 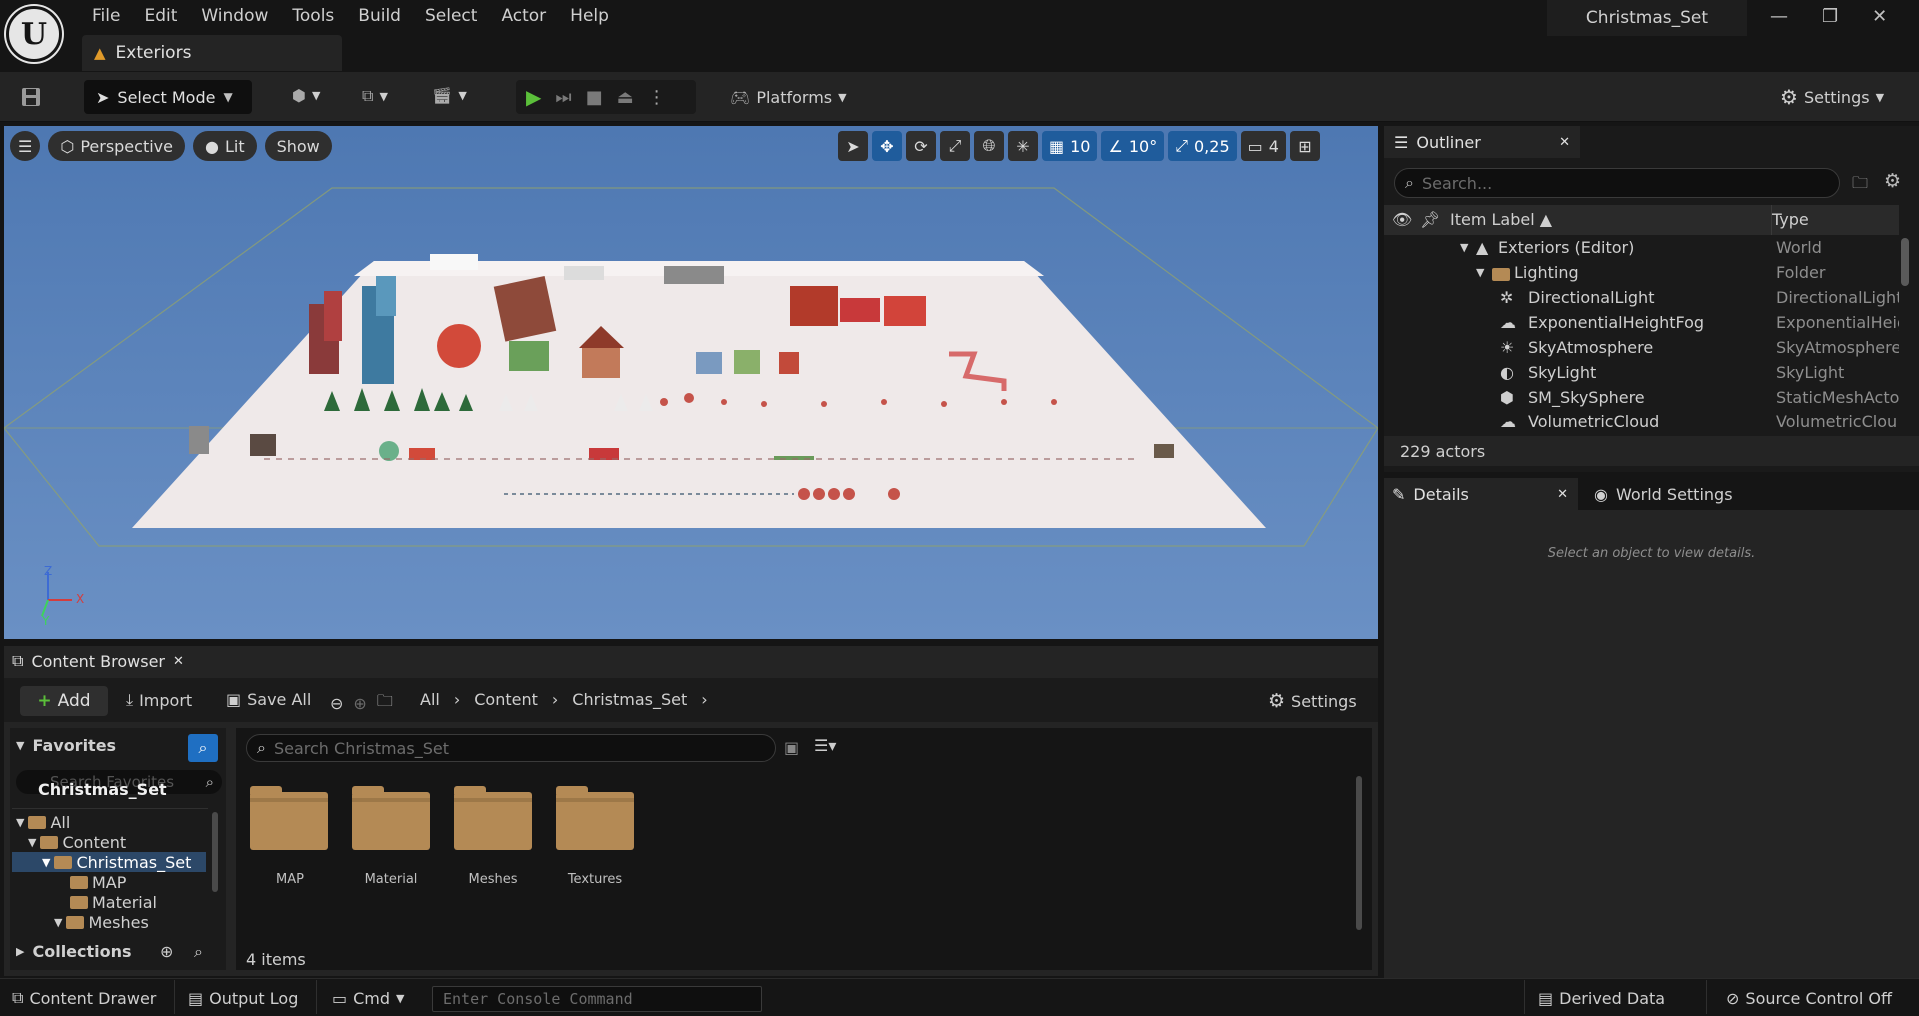 What do you see at coordinates (34, 34) in the screenshot?
I see `unreal-logo-icon: U` at bounding box center [34, 34].